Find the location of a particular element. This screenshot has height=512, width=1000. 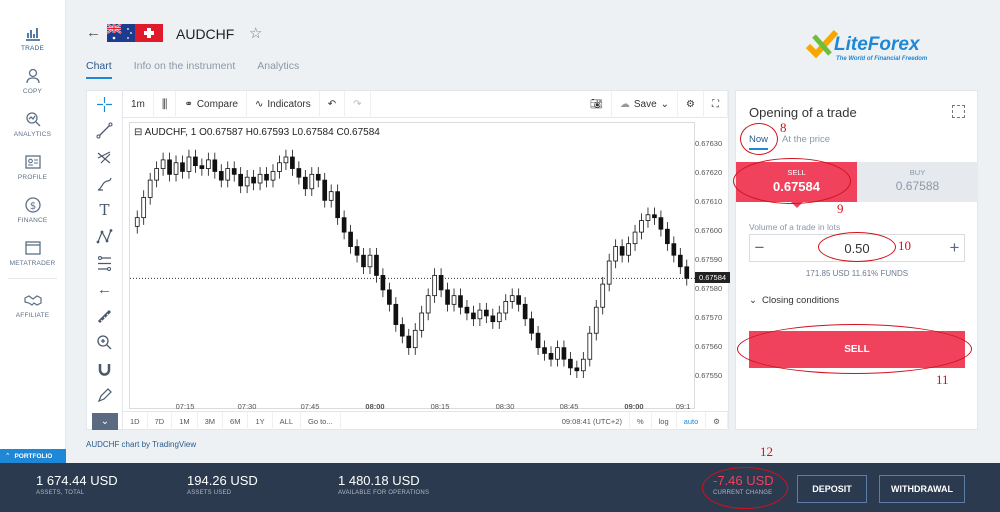

buy-label: BUY is located at coordinates (917, 172).